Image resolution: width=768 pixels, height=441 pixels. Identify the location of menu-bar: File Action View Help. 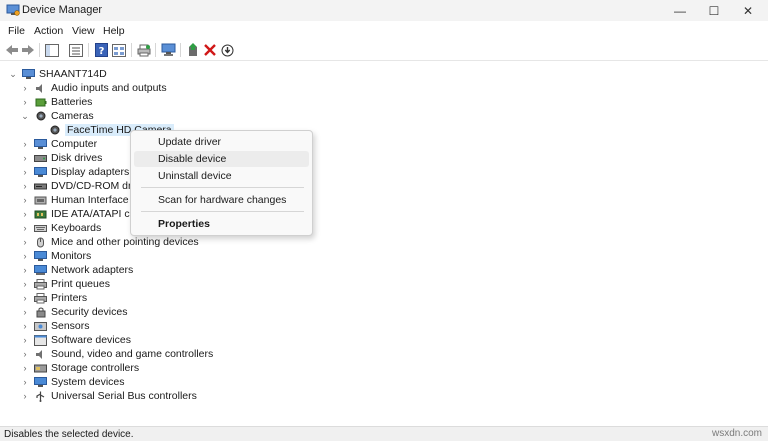
(384, 30).